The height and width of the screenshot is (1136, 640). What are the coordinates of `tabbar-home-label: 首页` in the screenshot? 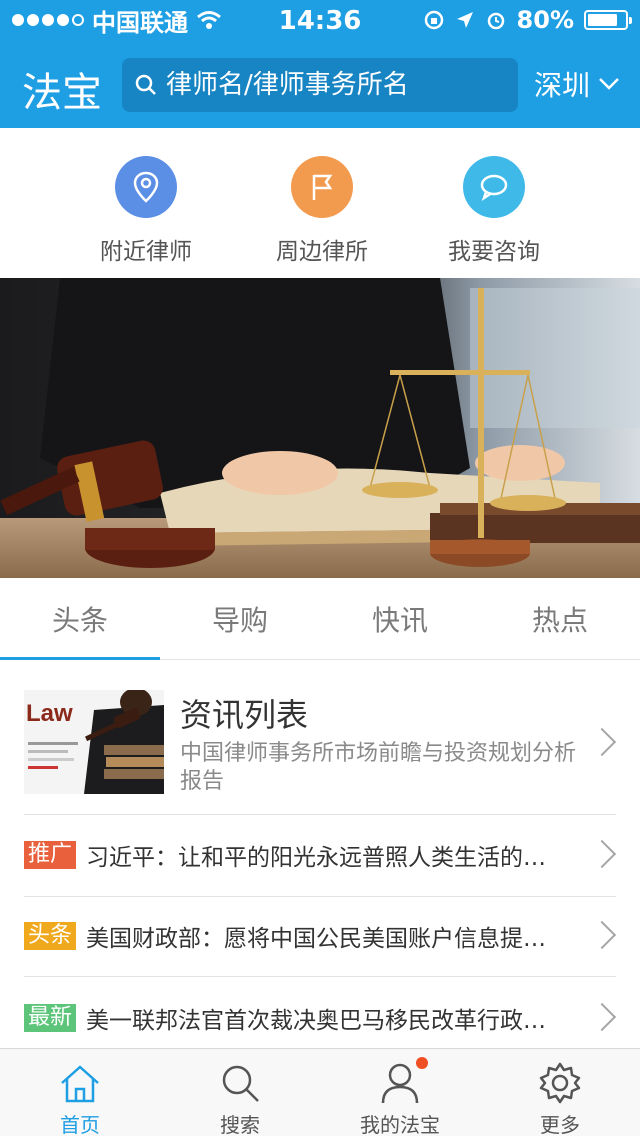 It's located at (80, 1124).